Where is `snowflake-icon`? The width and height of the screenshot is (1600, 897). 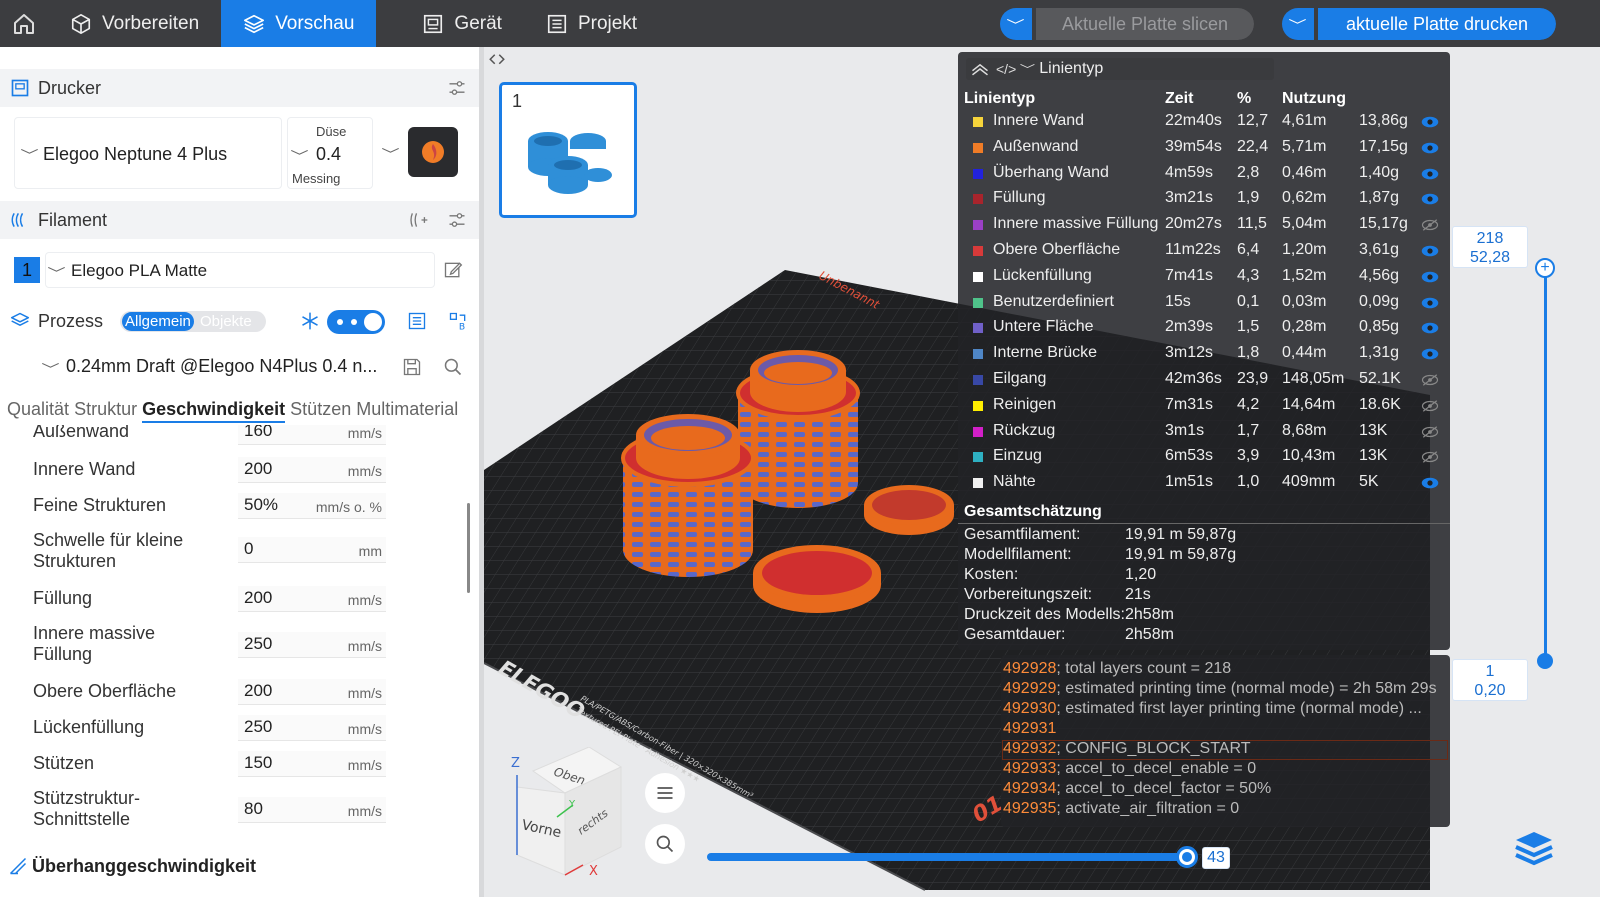 snowflake-icon is located at coordinates (310, 321).